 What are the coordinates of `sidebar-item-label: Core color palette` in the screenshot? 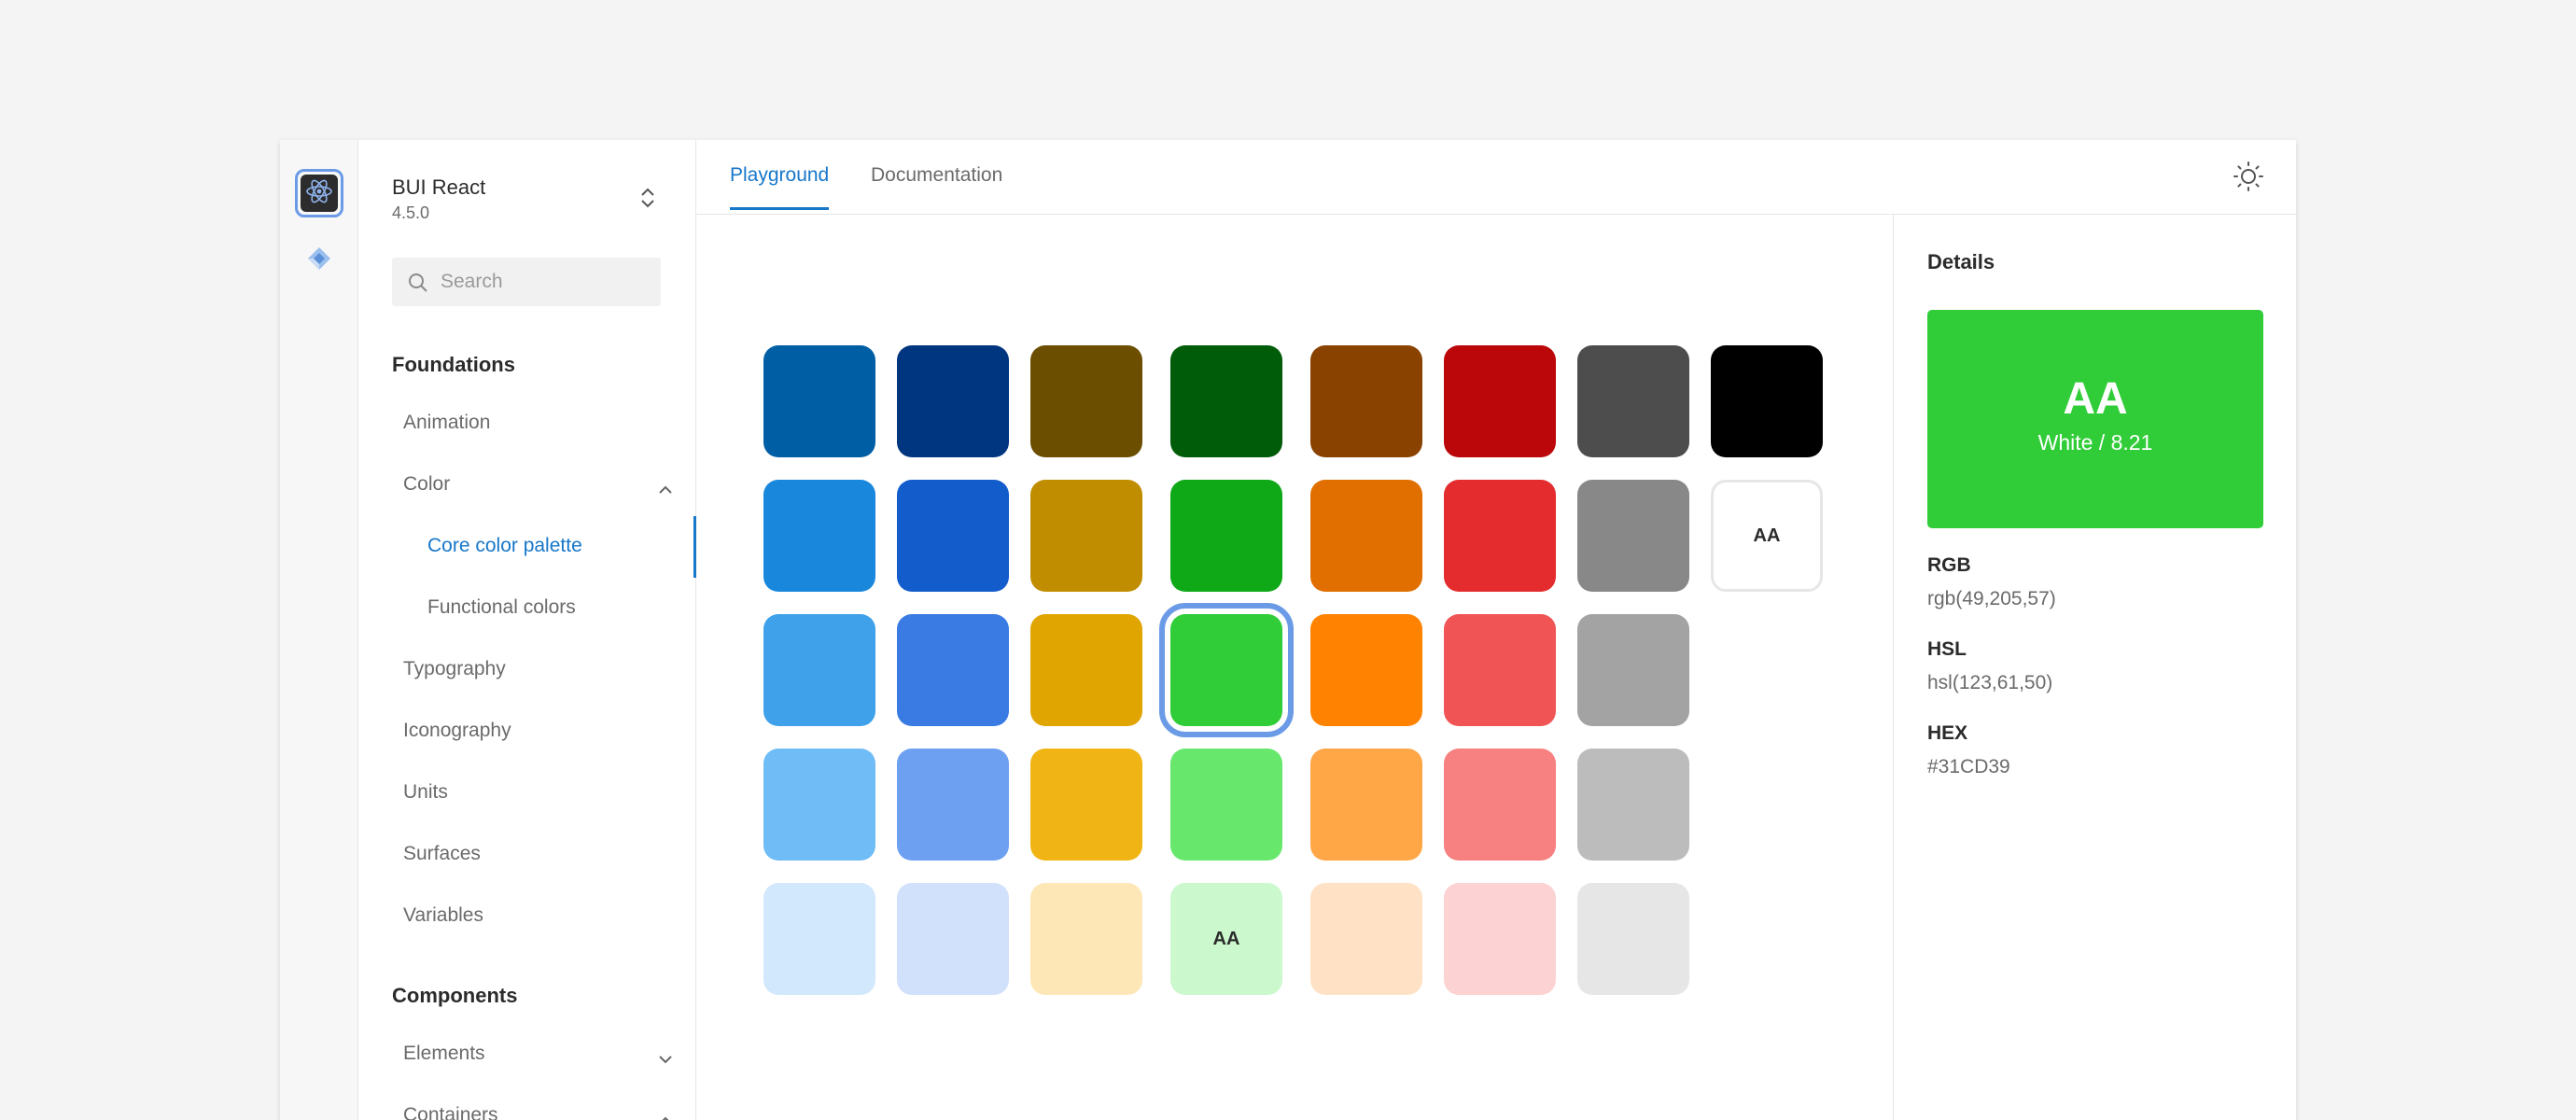 It's located at (504, 545).